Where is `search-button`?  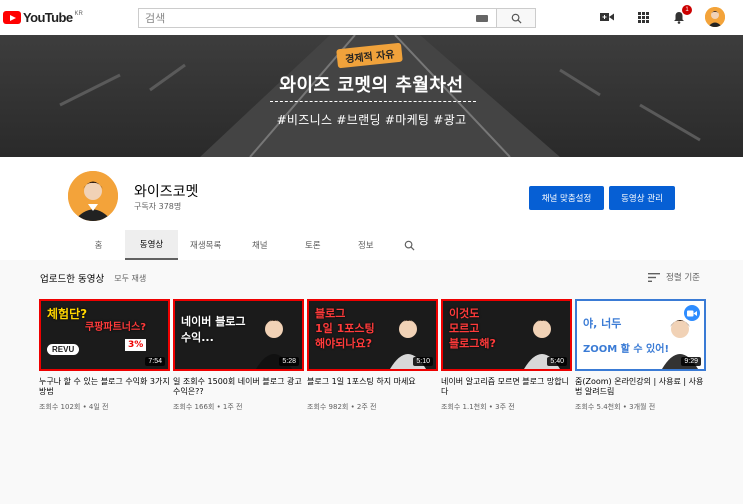
search-button is located at coordinates (516, 18).